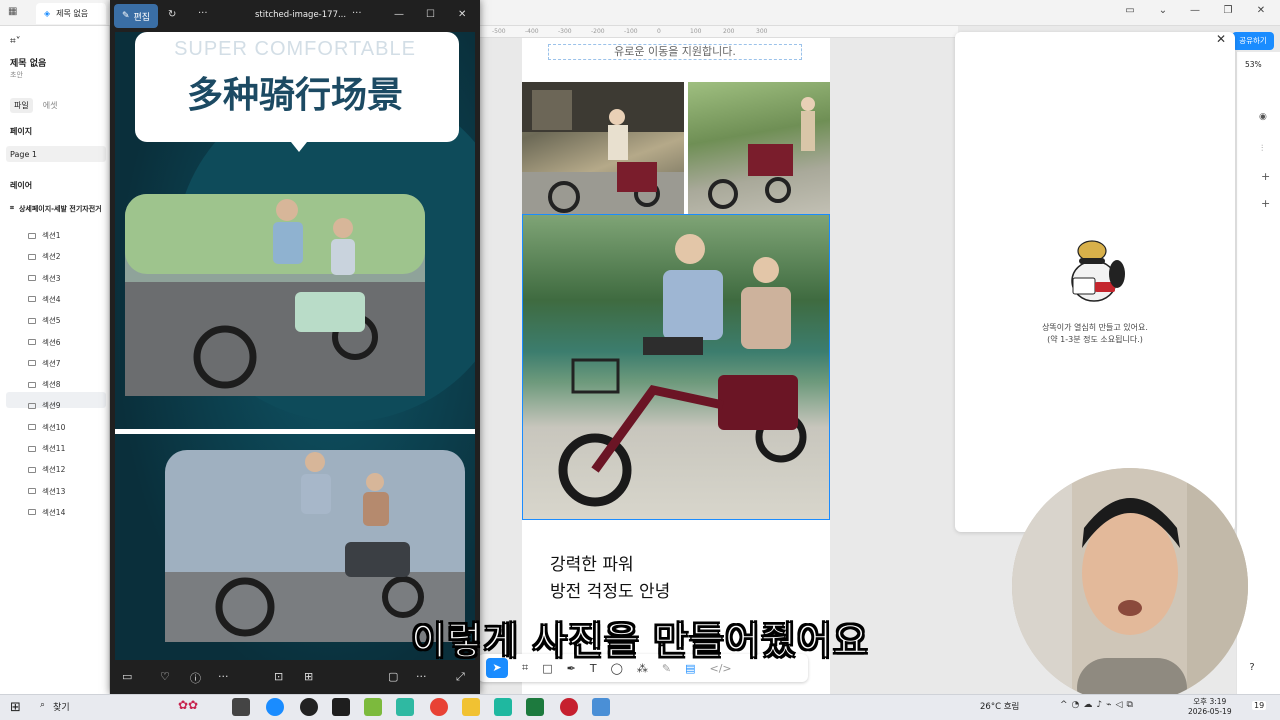 The height and width of the screenshot is (720, 1280). I want to click on canvas-text-top: 유로운 이동을 지원합니다., so click(675, 52).